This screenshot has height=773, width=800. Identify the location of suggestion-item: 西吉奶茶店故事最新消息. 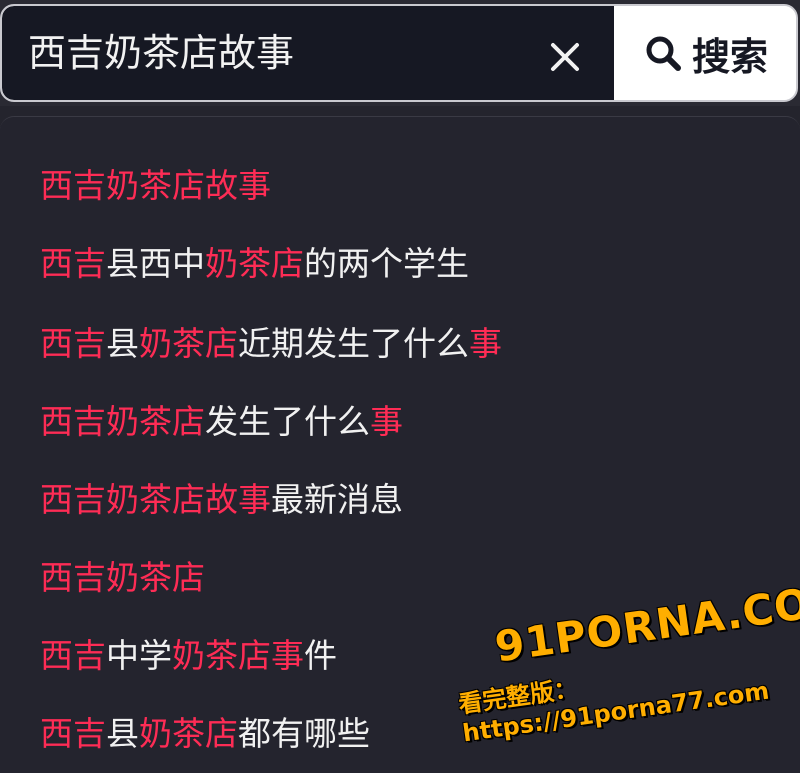
(221, 500).